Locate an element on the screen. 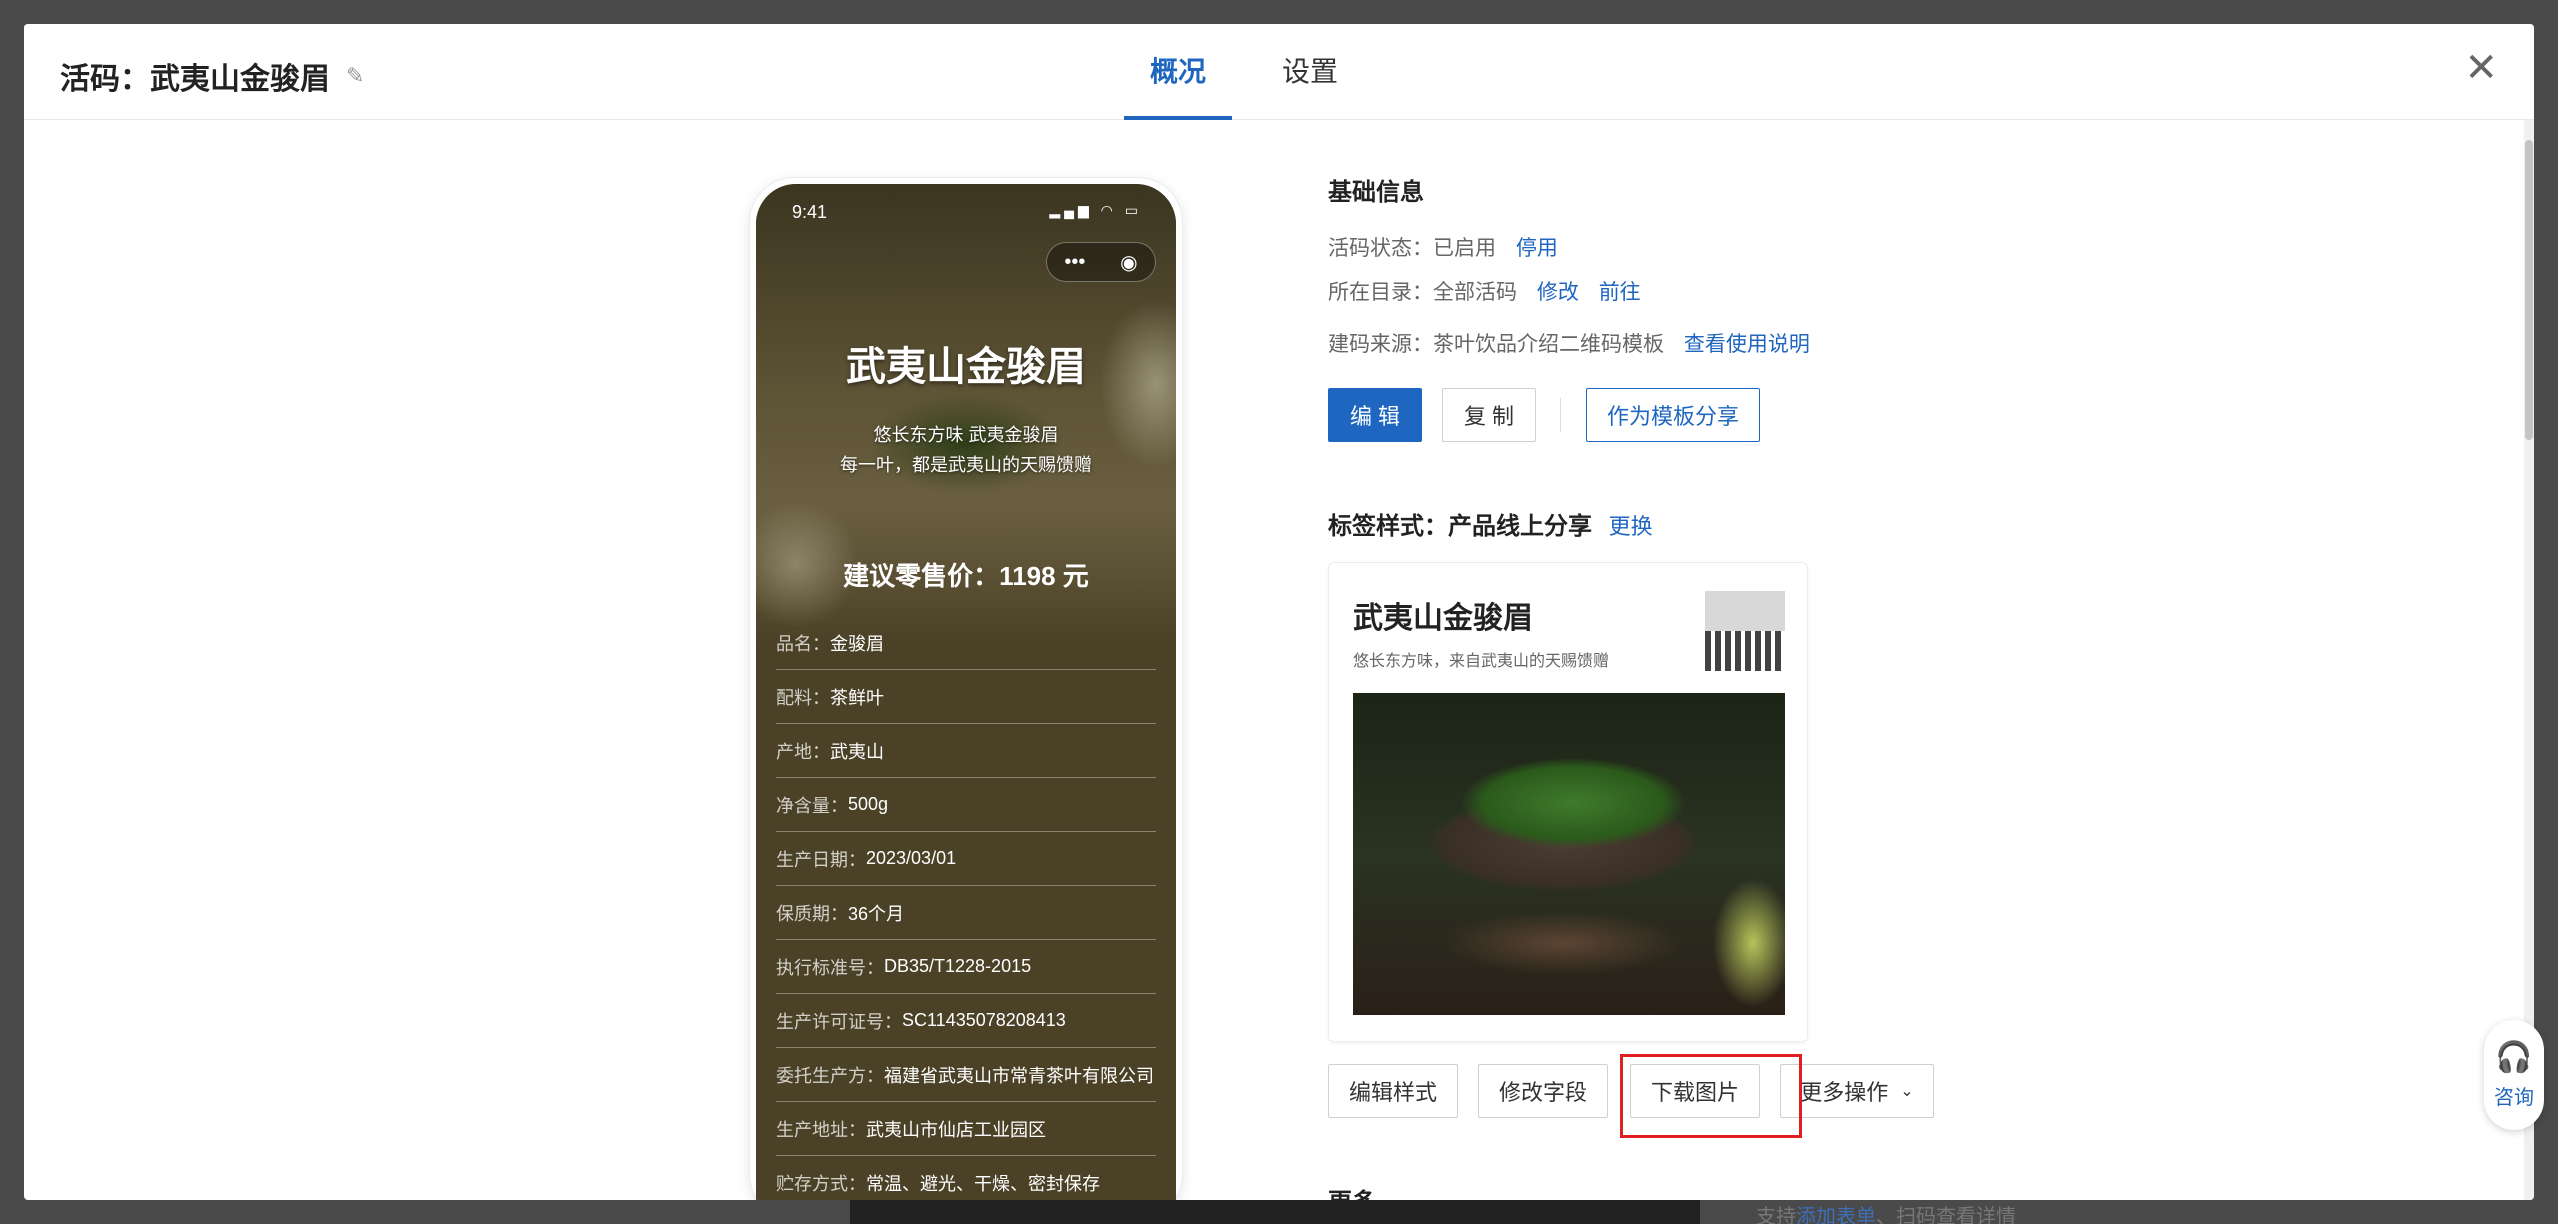 The image size is (2558, 1224). modal-header: 活码：武夷山金骏眉 ✎ 概况 设置 ✕ is located at coordinates (1279, 72).